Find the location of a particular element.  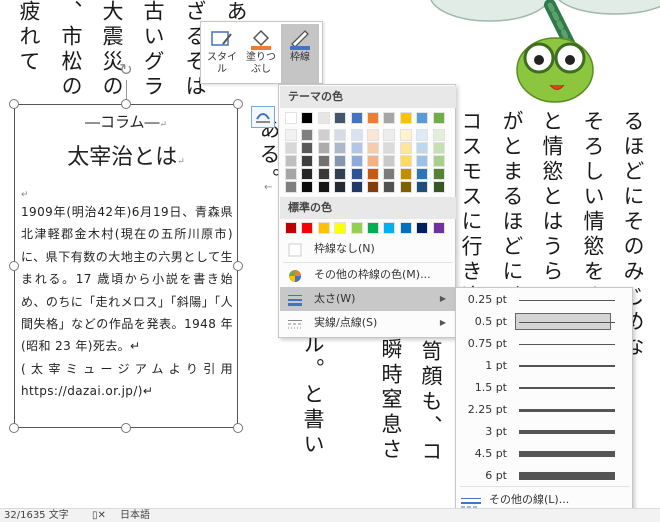

weight-option: 0.5 pt is located at coordinates (545, 322).